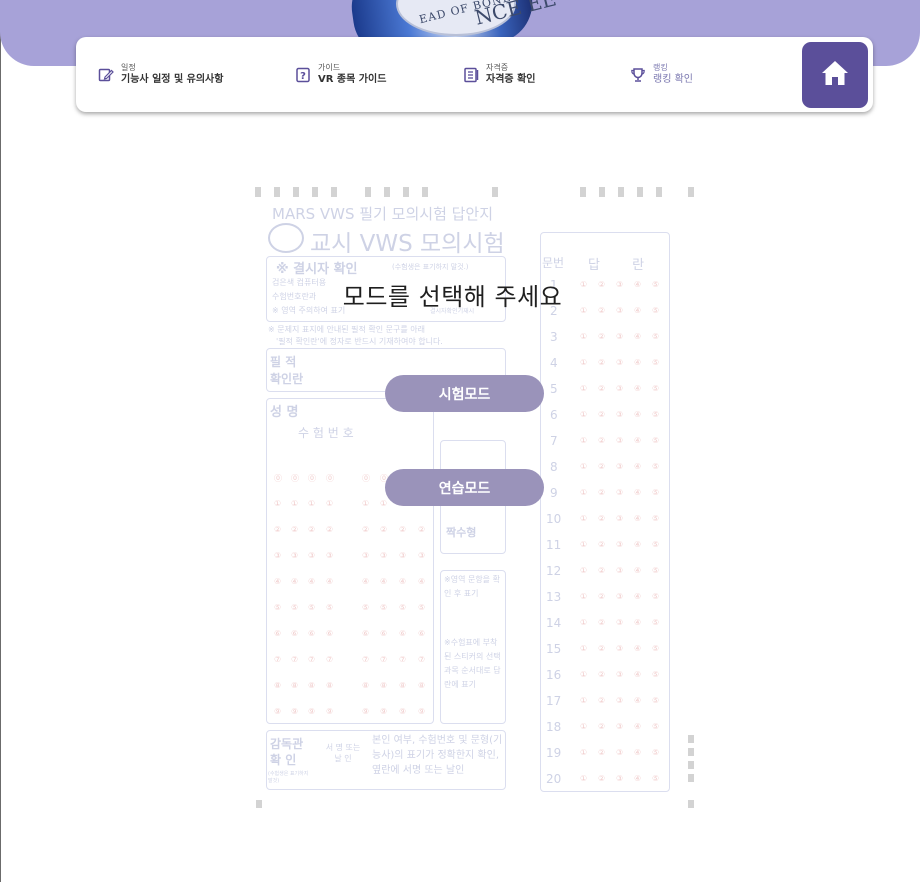  I want to click on question-number: 11, so click(554, 545).